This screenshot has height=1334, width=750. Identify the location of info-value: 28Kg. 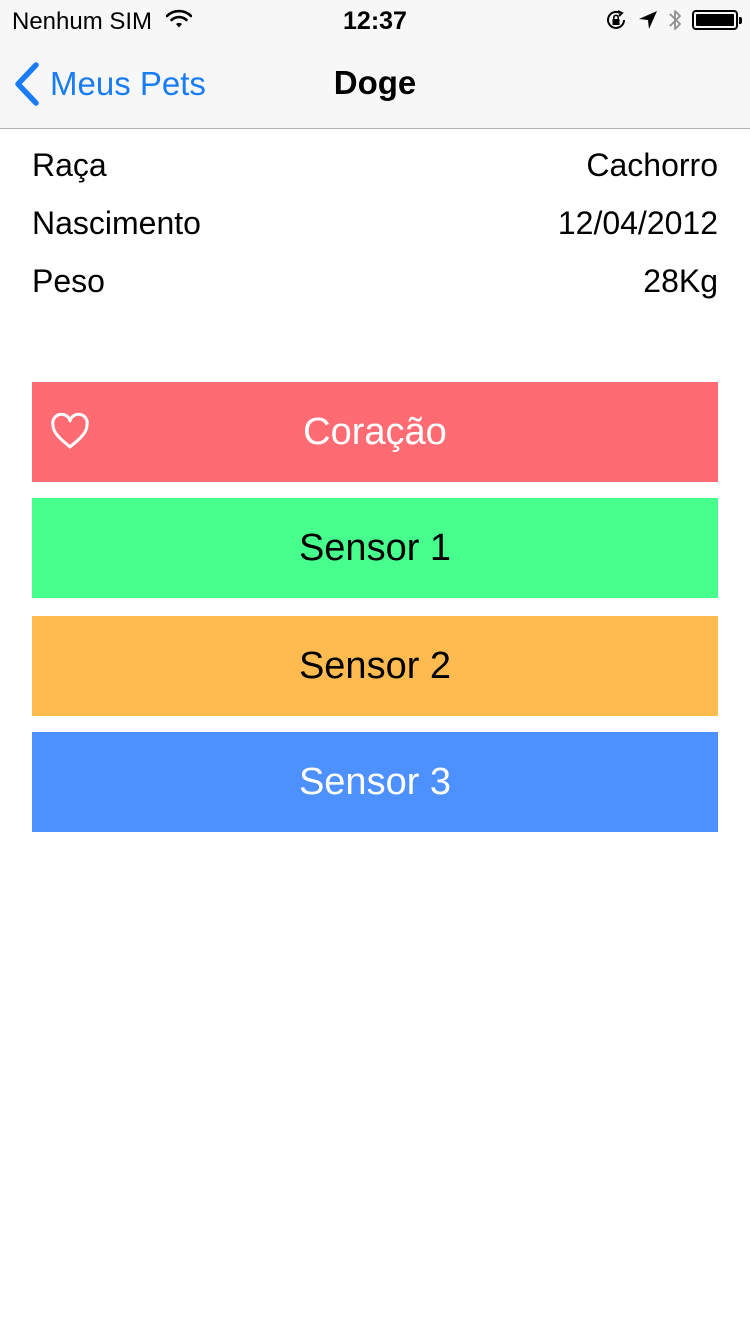
(680, 280).